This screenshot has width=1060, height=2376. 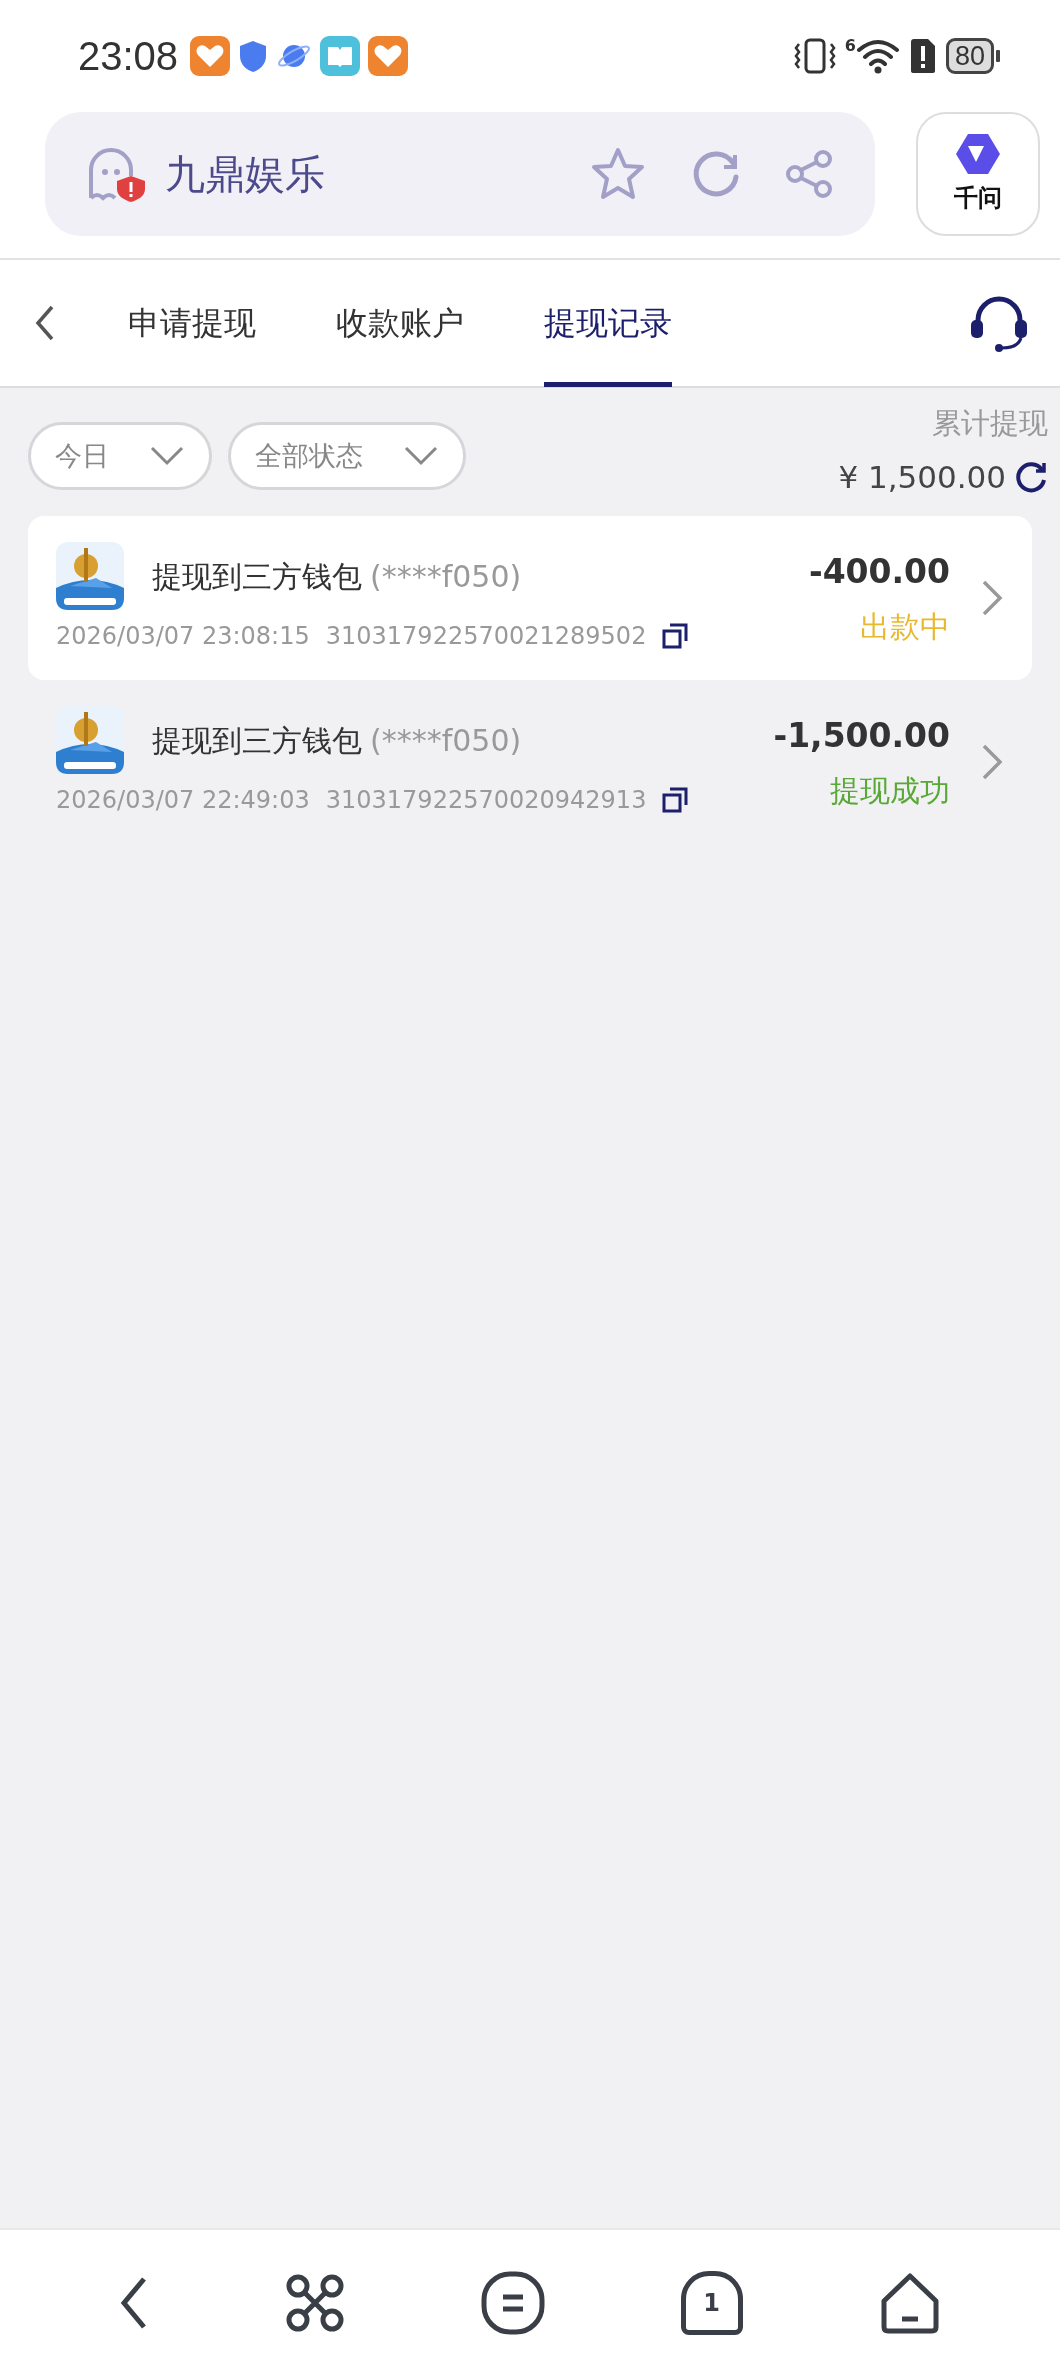 What do you see at coordinates (315, 2303) in the screenshot?
I see `command-key-icon` at bounding box center [315, 2303].